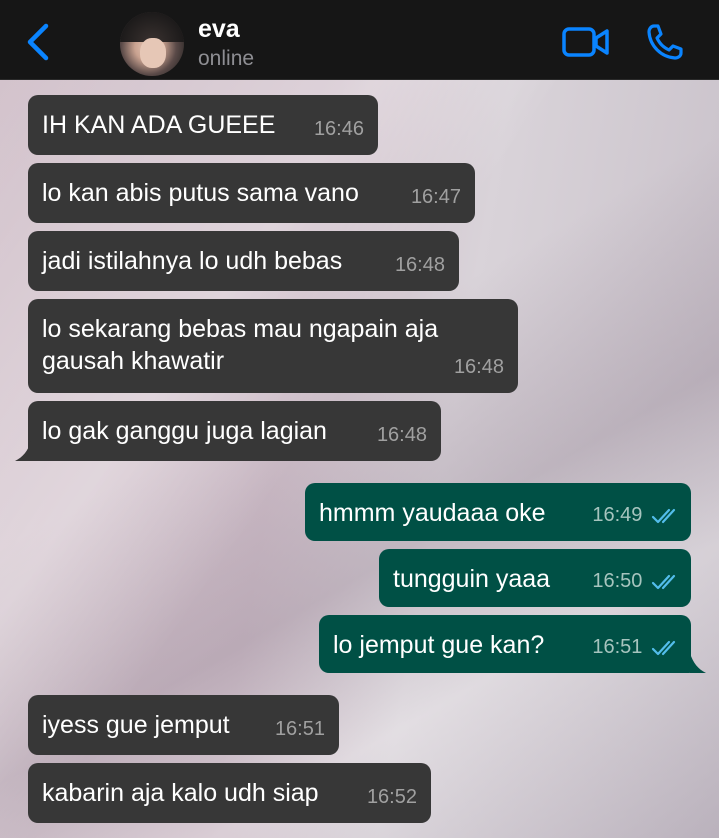 The height and width of the screenshot is (838, 719). I want to click on bubble-tail-outgoing, so click(698, 663).